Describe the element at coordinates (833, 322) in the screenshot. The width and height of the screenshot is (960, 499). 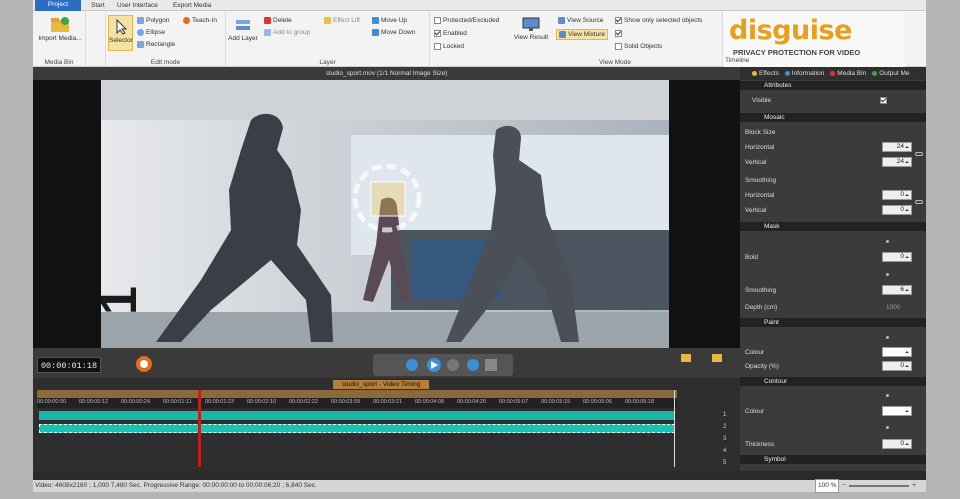
I see `section-paint: Paint` at that location.